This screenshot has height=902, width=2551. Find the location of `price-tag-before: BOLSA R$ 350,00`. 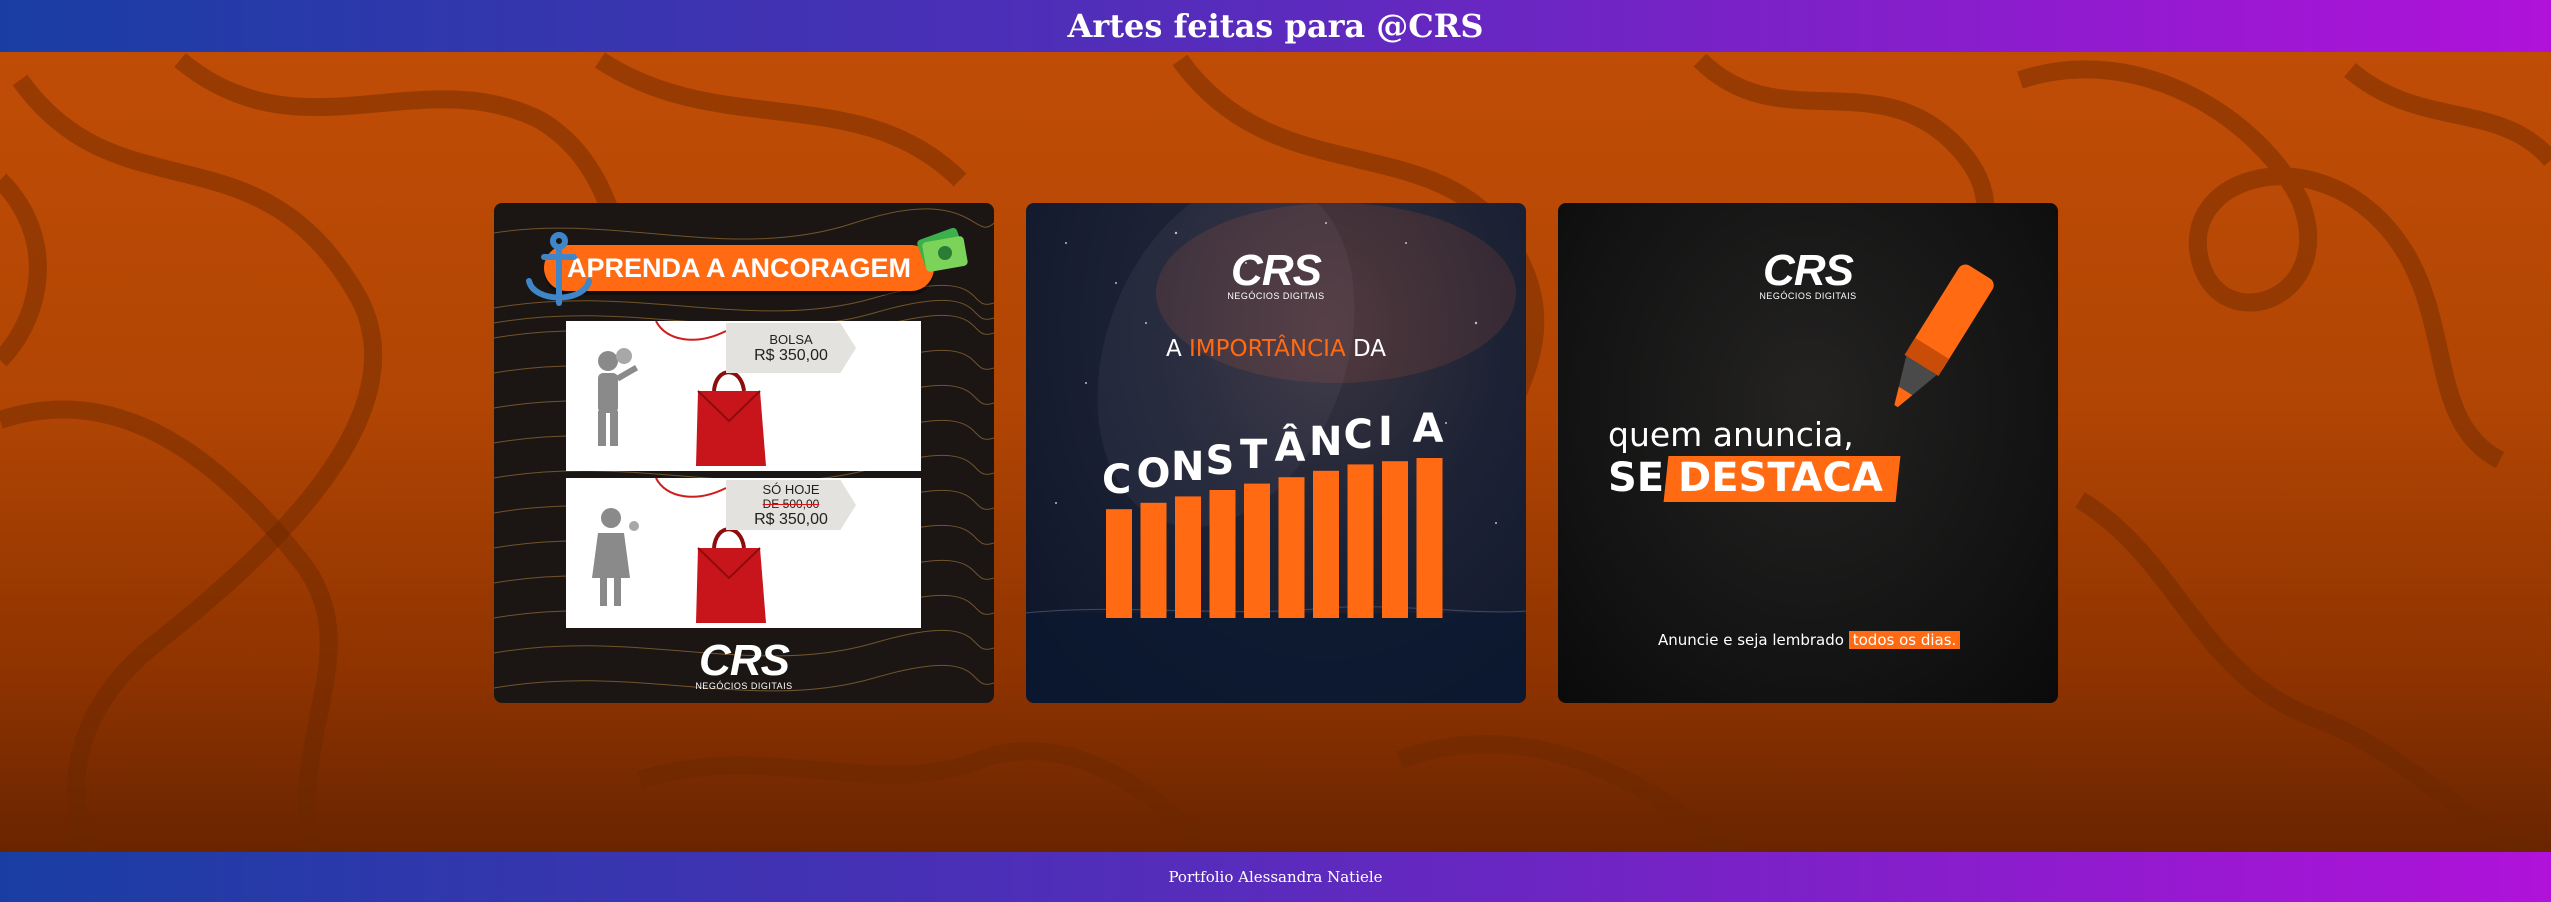

price-tag-before: BOLSA R$ 350,00 is located at coordinates (791, 348).